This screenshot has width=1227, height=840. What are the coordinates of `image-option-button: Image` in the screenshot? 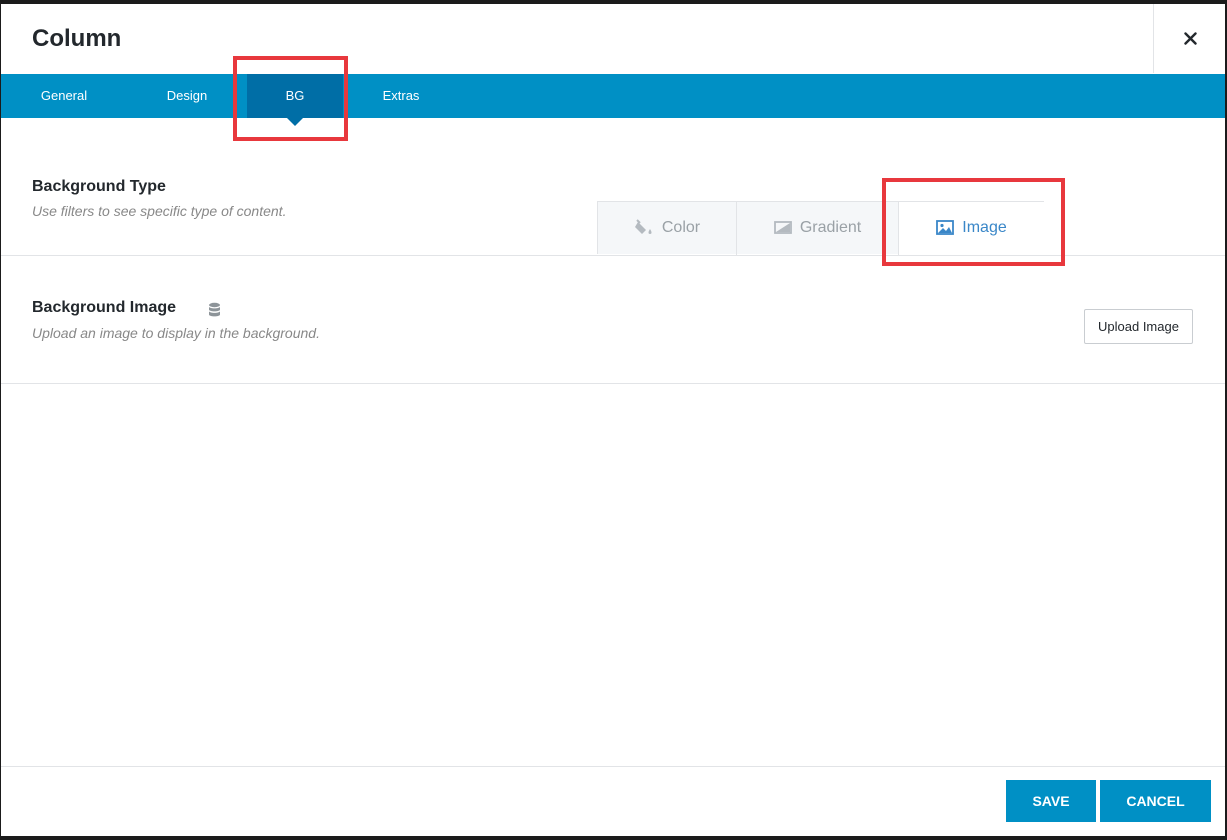 It's located at (971, 228).